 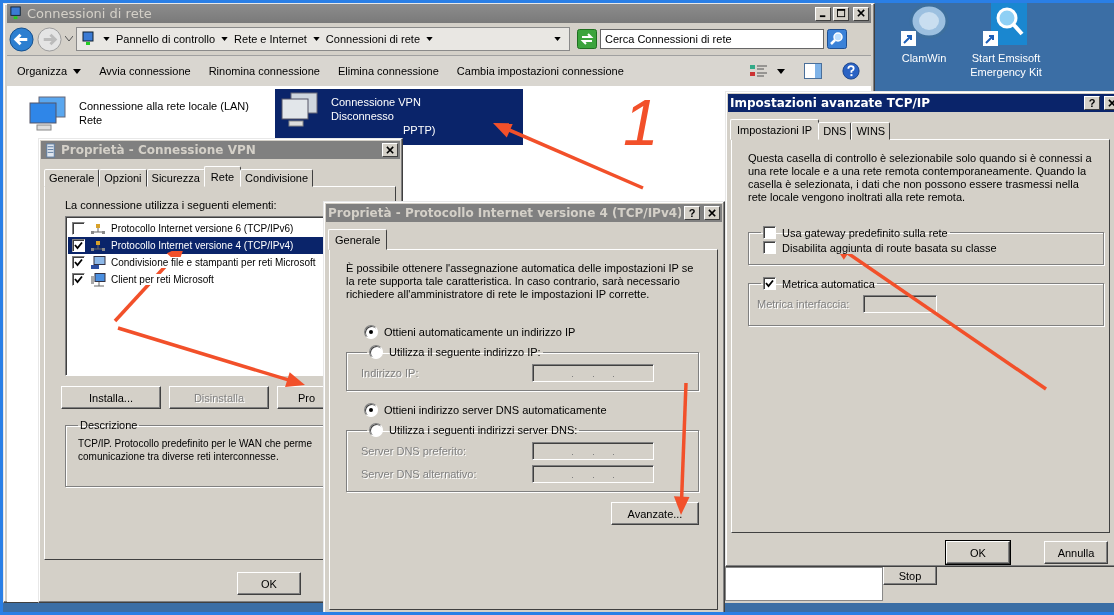 I want to click on description-text: TCP/IP. Protocollo predefinito per le WAN che perme comunicazione tra diverse reti interconnesse., so click(x=195, y=450).